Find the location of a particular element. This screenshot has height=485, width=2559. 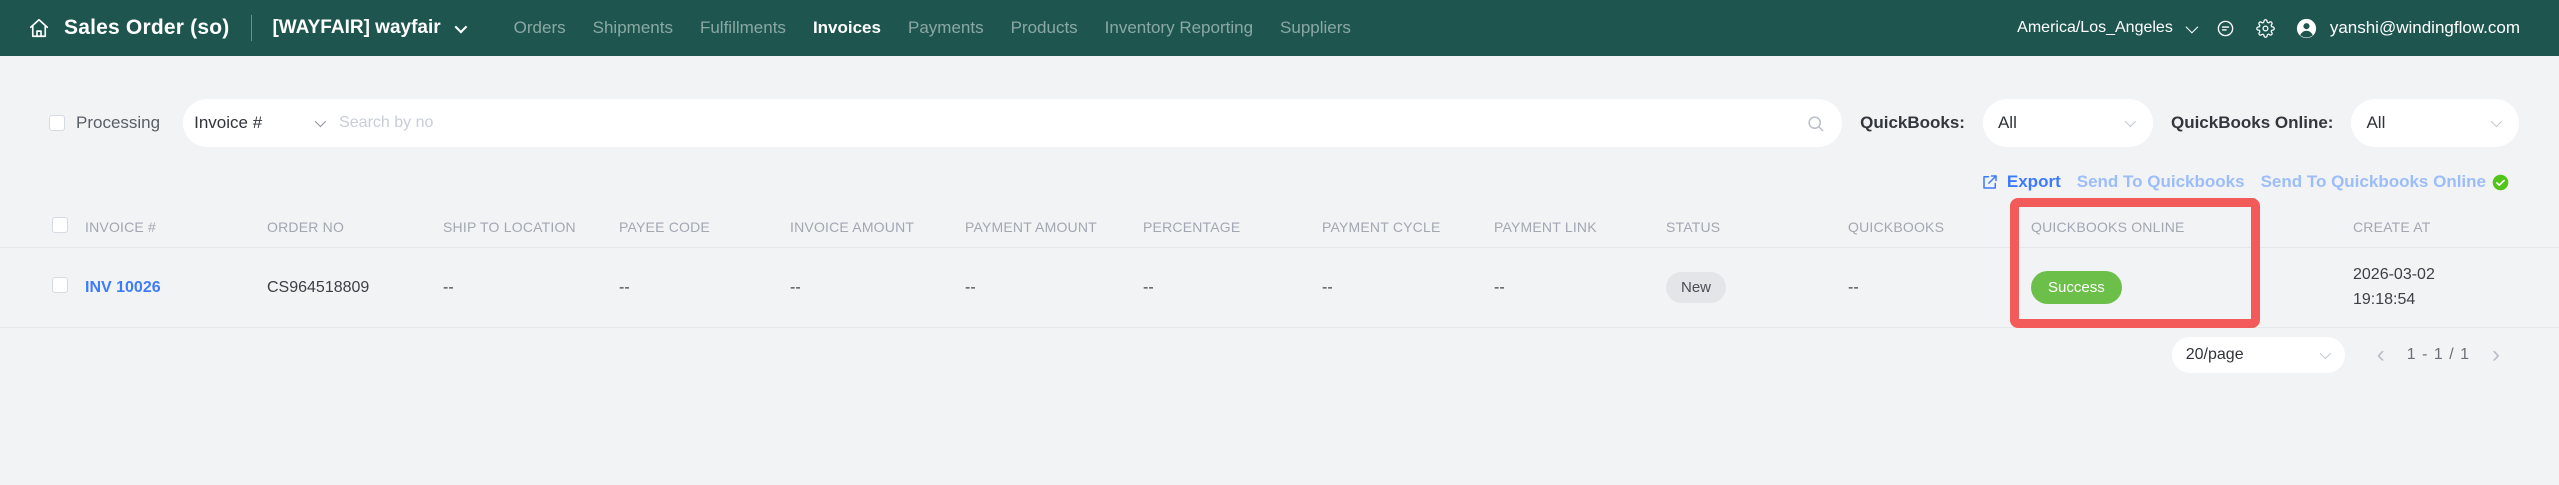

nav-item-invoices: Invoices is located at coordinates (847, 28).